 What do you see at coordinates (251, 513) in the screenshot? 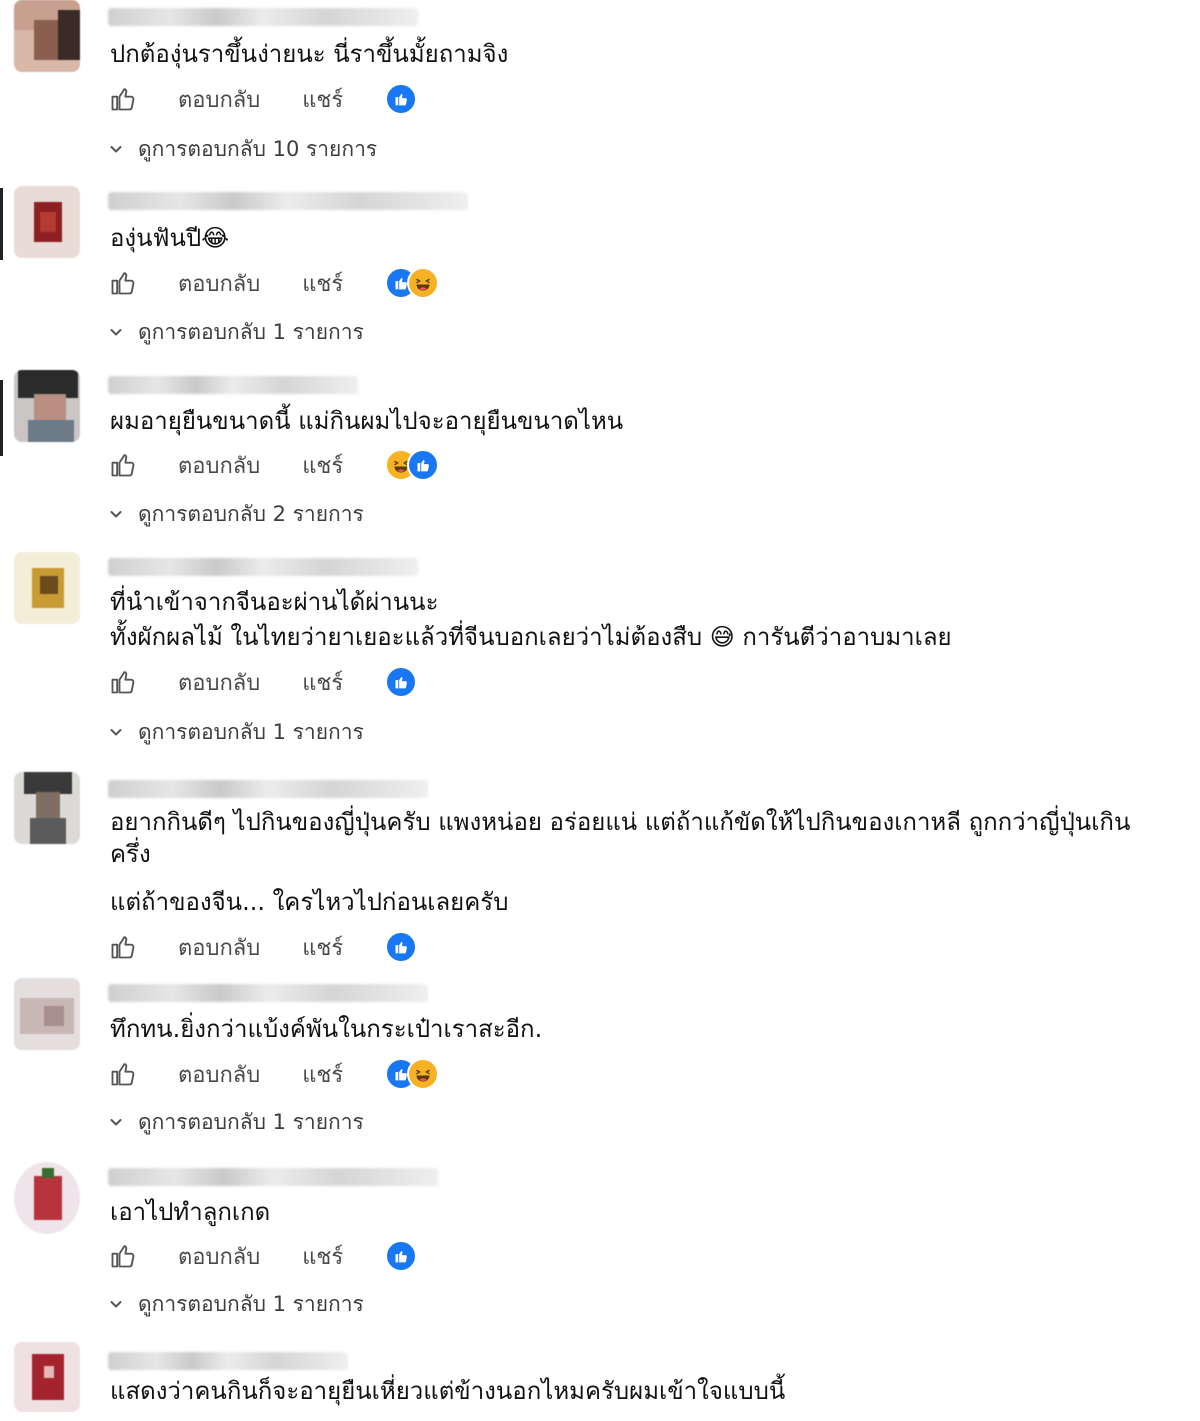
I see `view-replies-label: ดูการตอบกลับ 2 รายการ` at bounding box center [251, 513].